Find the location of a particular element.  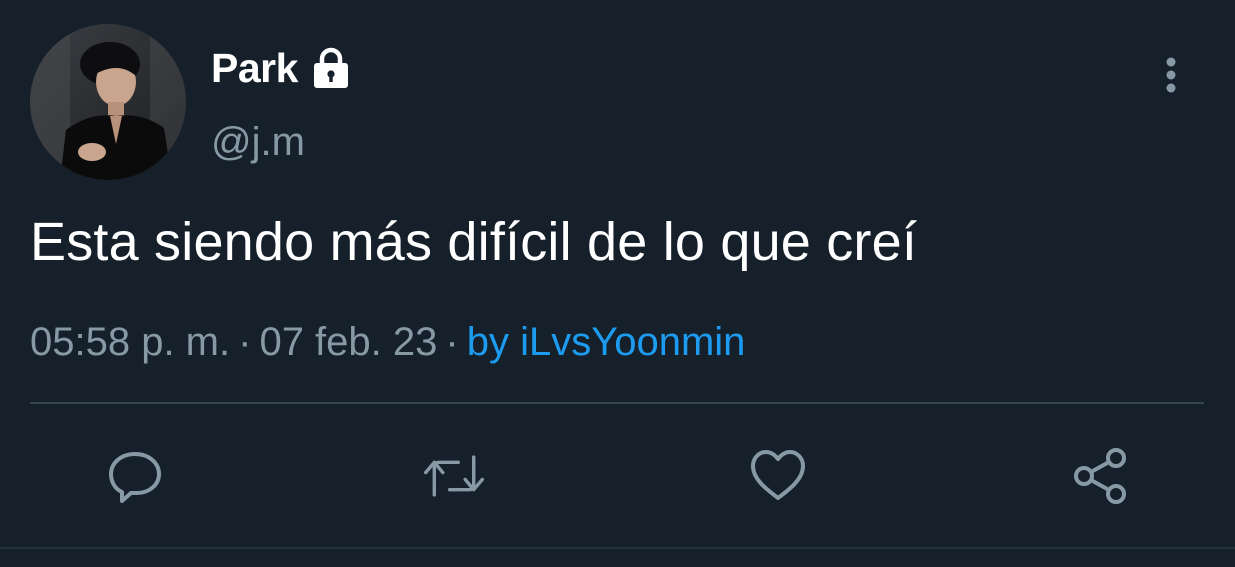

tweet-meta: 05:58 p. m. · 07 feb. 23 · by iLvsYoonmin is located at coordinates (387, 342).